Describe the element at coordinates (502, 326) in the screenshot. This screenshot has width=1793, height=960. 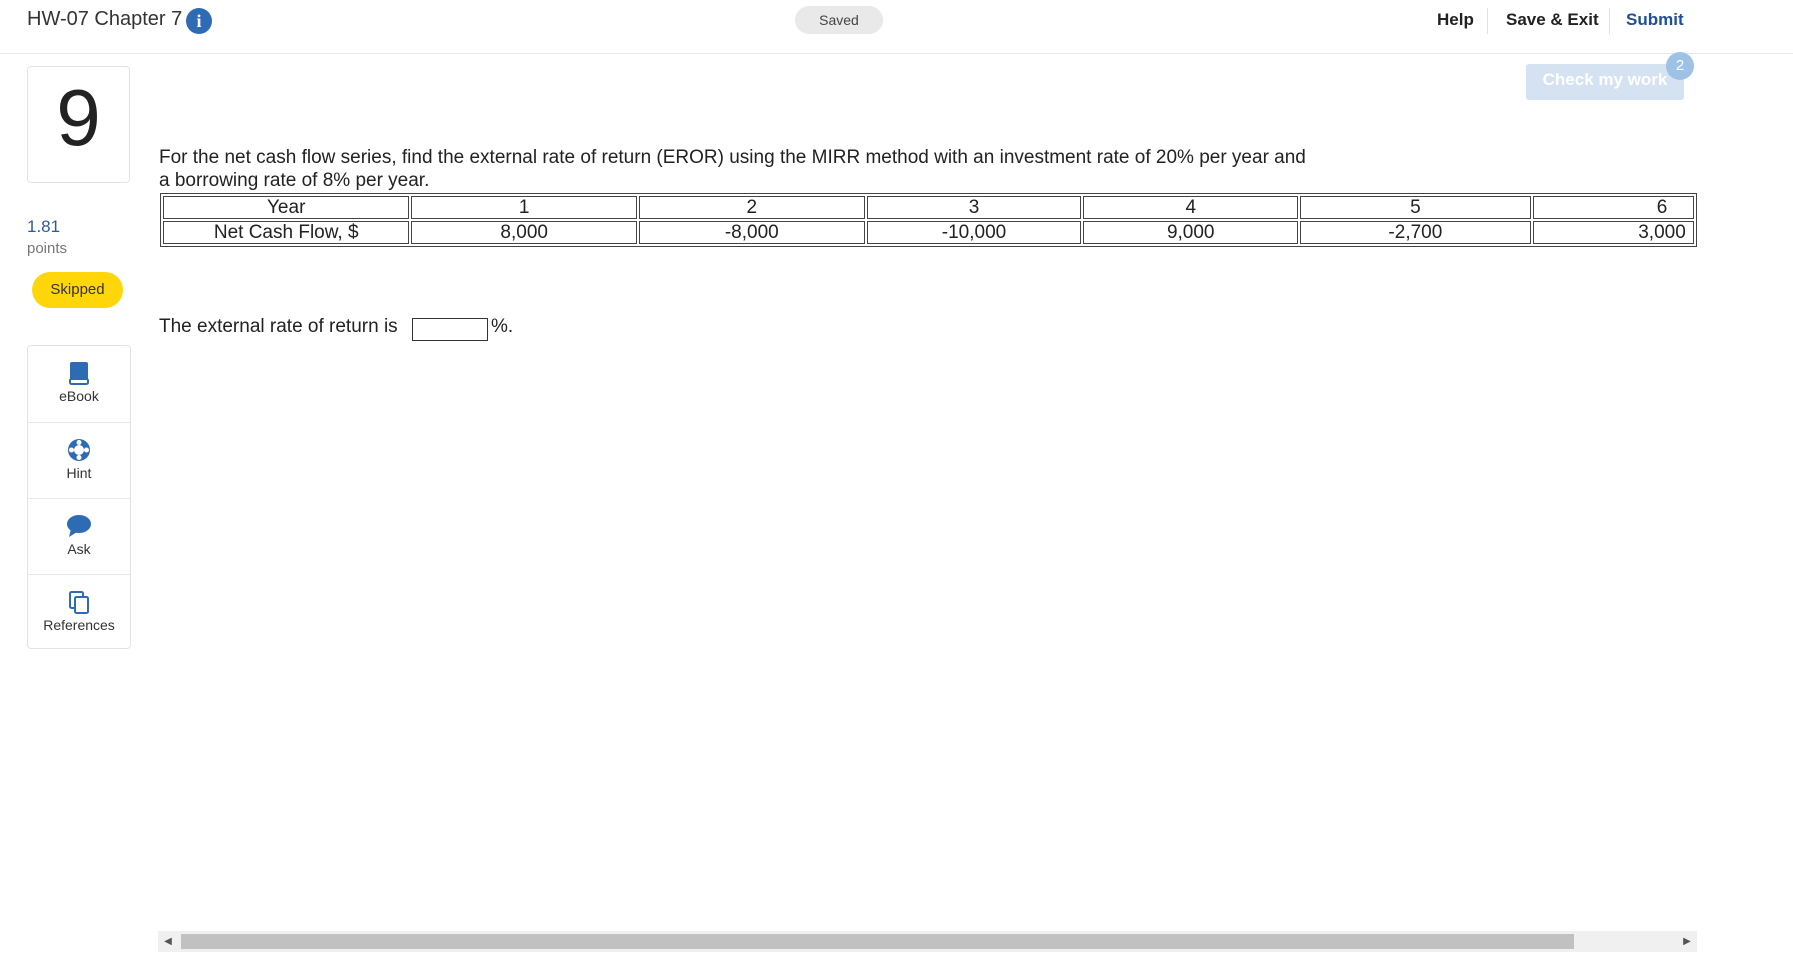
I see `answer-unit: %.` at that location.